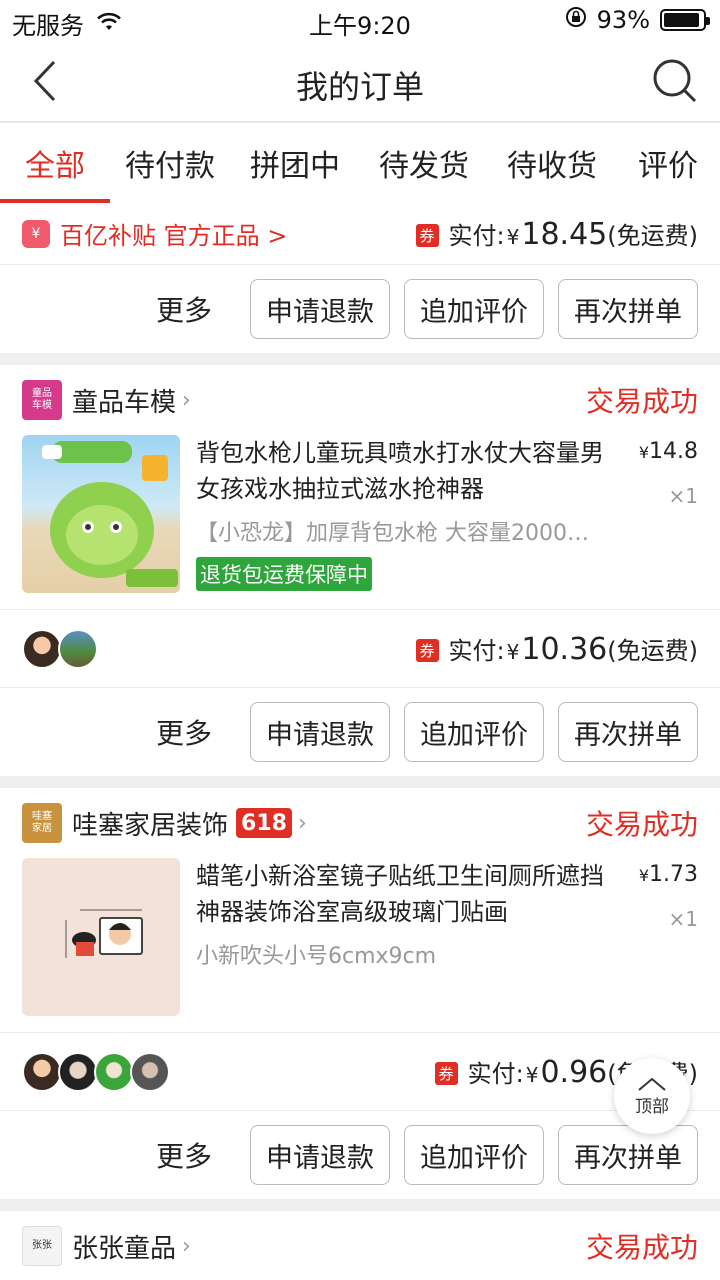 The width and height of the screenshot is (720, 1280). I want to click on promo-618-tag: 618, so click(264, 823).